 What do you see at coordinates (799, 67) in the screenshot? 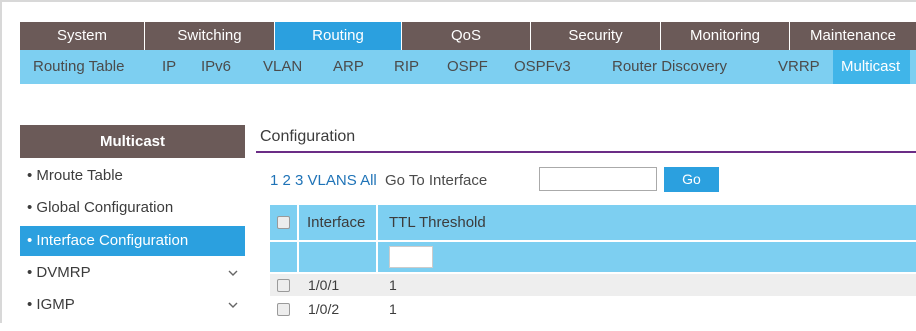
I see `sub-item-vrrp: VRRP` at bounding box center [799, 67].